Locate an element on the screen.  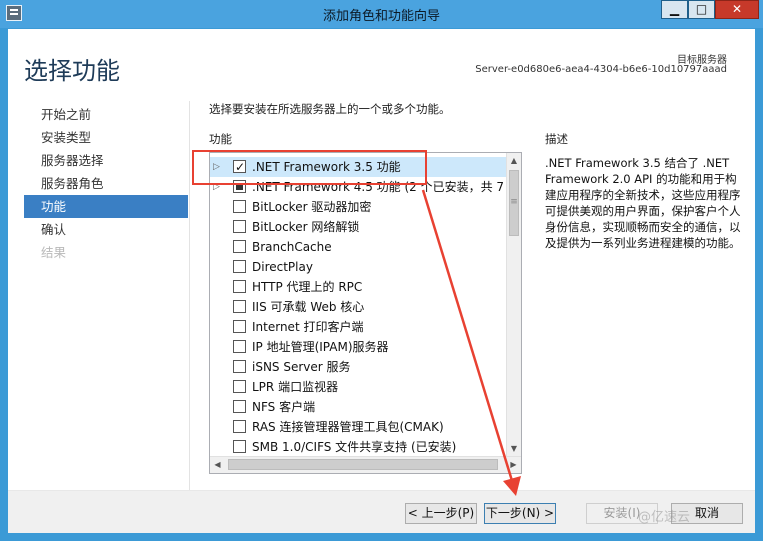
feature-row: BitLocker 驱动器加密 is located at coordinates (360, 207).